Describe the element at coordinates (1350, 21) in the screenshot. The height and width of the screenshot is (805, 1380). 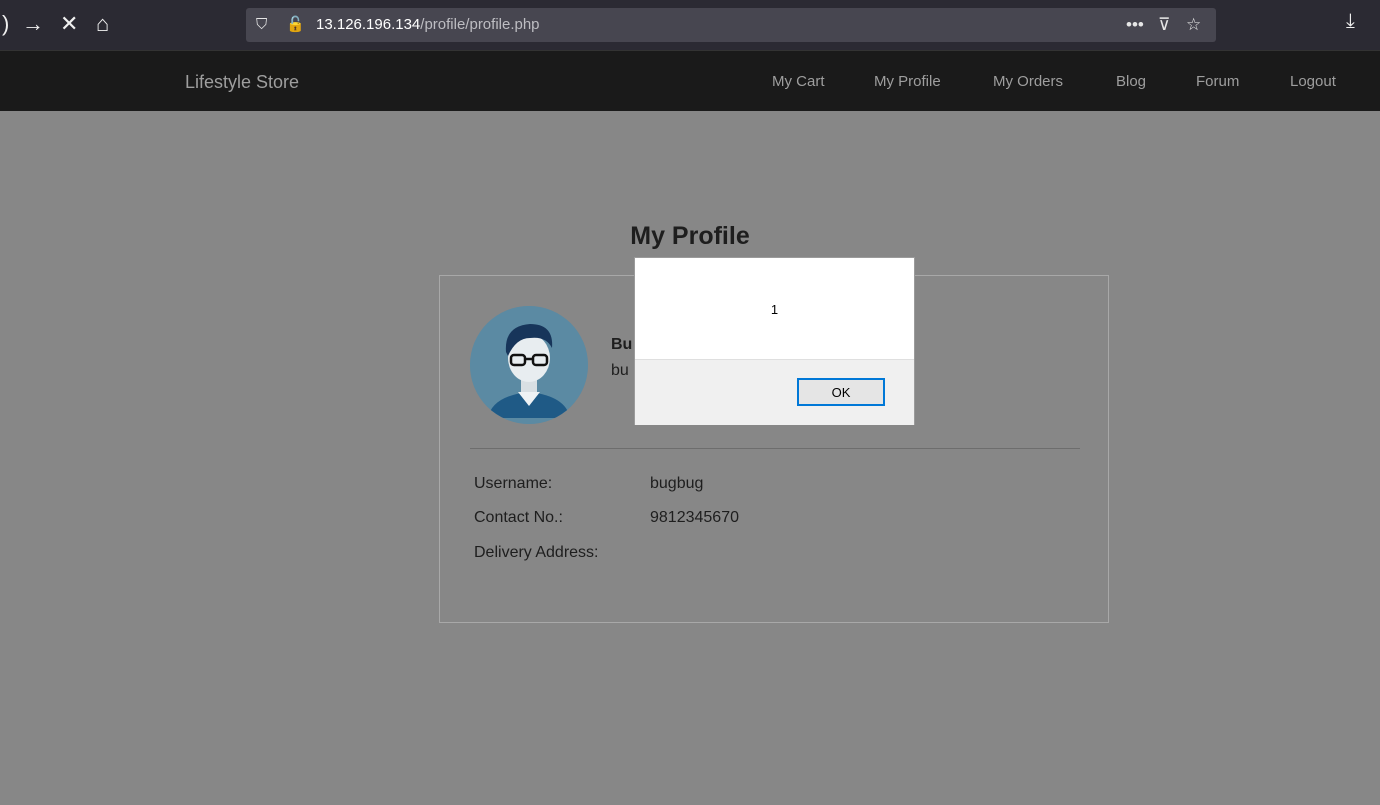
I see `download-icon: ⤓` at that location.